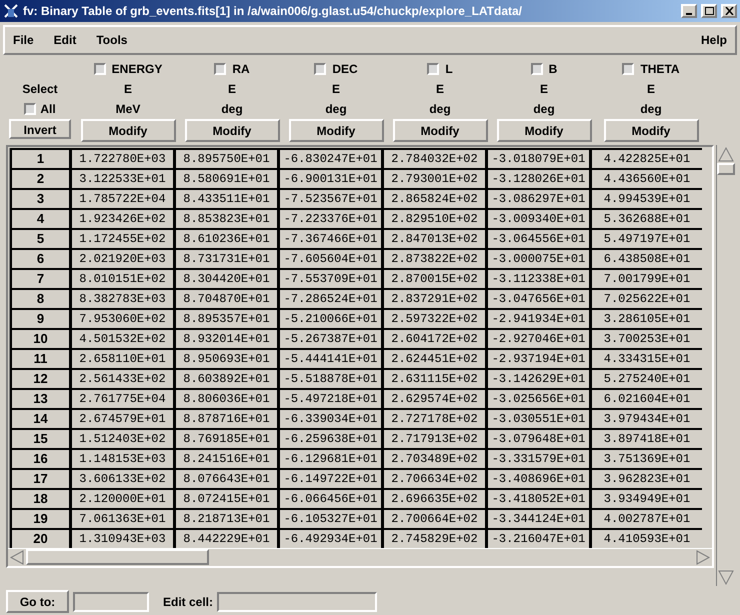 Image resolution: width=740 pixels, height=615 pixels. What do you see at coordinates (330, 479) in the screenshot?
I see `table-cell: -6.149722E+01` at bounding box center [330, 479].